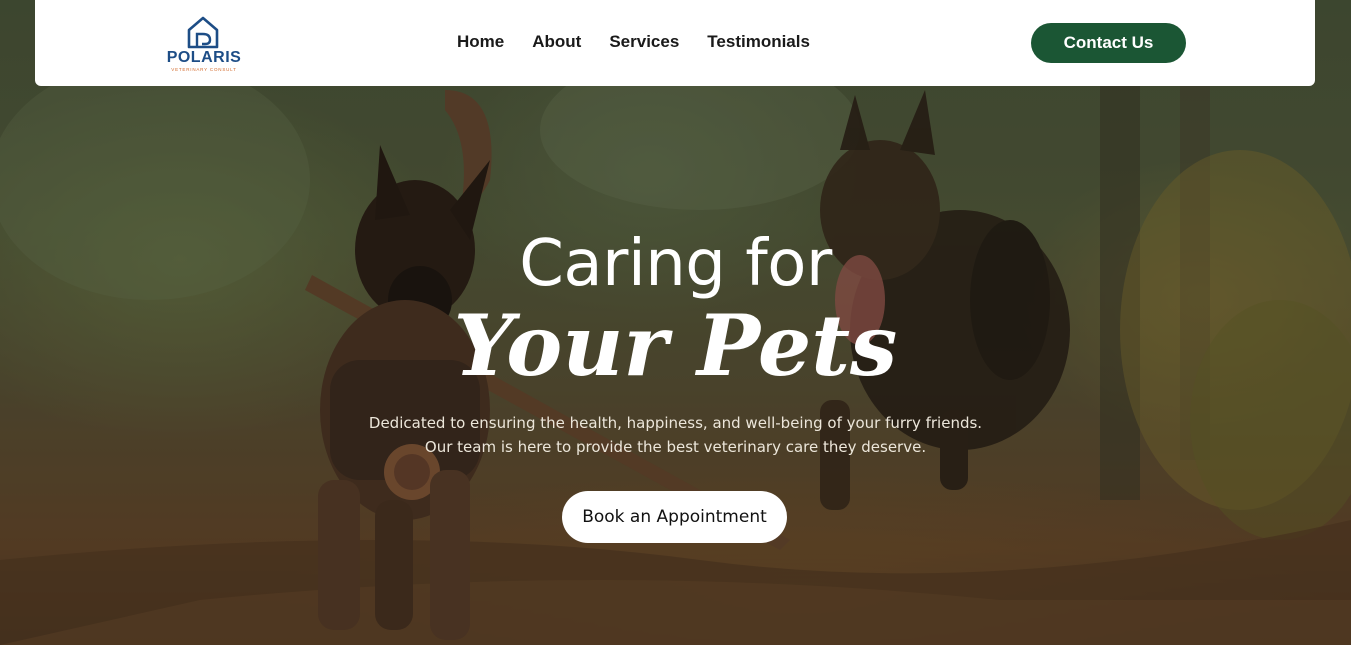 Image resolution: width=1351 pixels, height=645 pixels. What do you see at coordinates (203, 32) in the screenshot?
I see `house-paw-icon` at bounding box center [203, 32].